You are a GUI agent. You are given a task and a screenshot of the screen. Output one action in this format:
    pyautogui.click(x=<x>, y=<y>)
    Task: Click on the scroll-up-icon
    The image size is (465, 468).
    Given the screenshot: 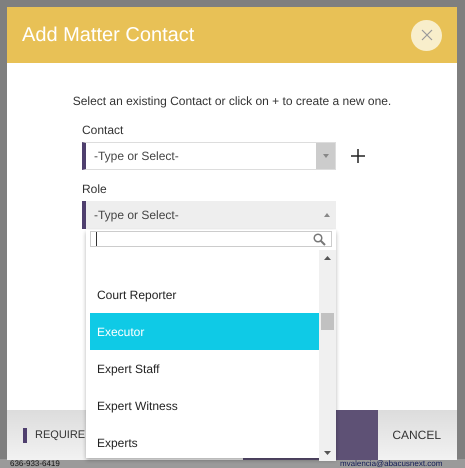 What is the action you would take?
    pyautogui.click(x=327, y=258)
    